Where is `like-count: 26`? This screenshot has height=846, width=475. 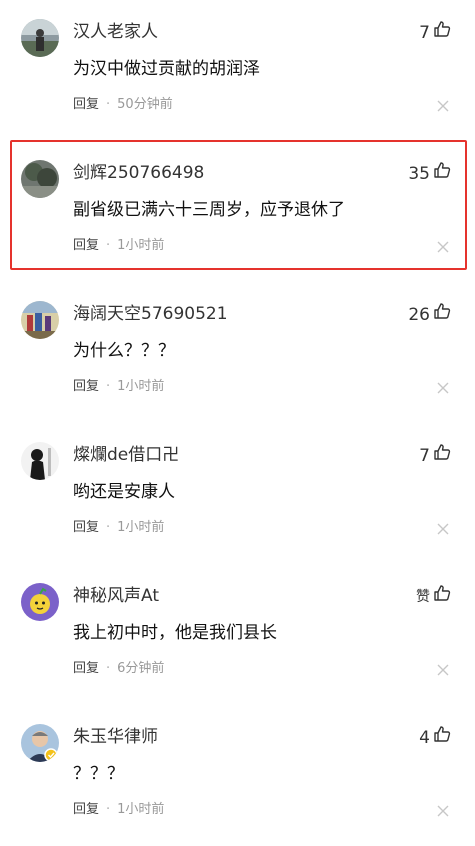
like-count: 26 is located at coordinates (419, 314).